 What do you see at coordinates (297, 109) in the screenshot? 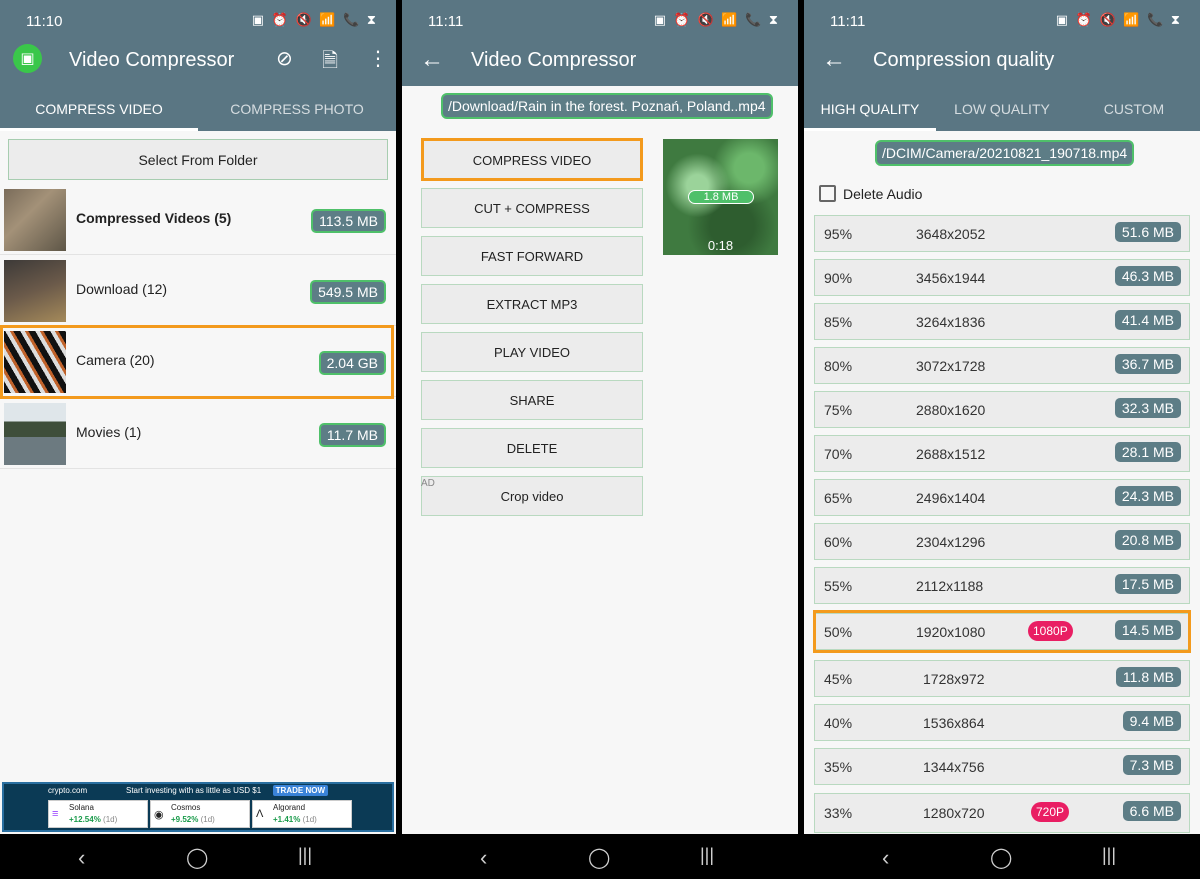
I see `tab-compress-photo: COMPRESS PHOTO` at bounding box center [297, 109].